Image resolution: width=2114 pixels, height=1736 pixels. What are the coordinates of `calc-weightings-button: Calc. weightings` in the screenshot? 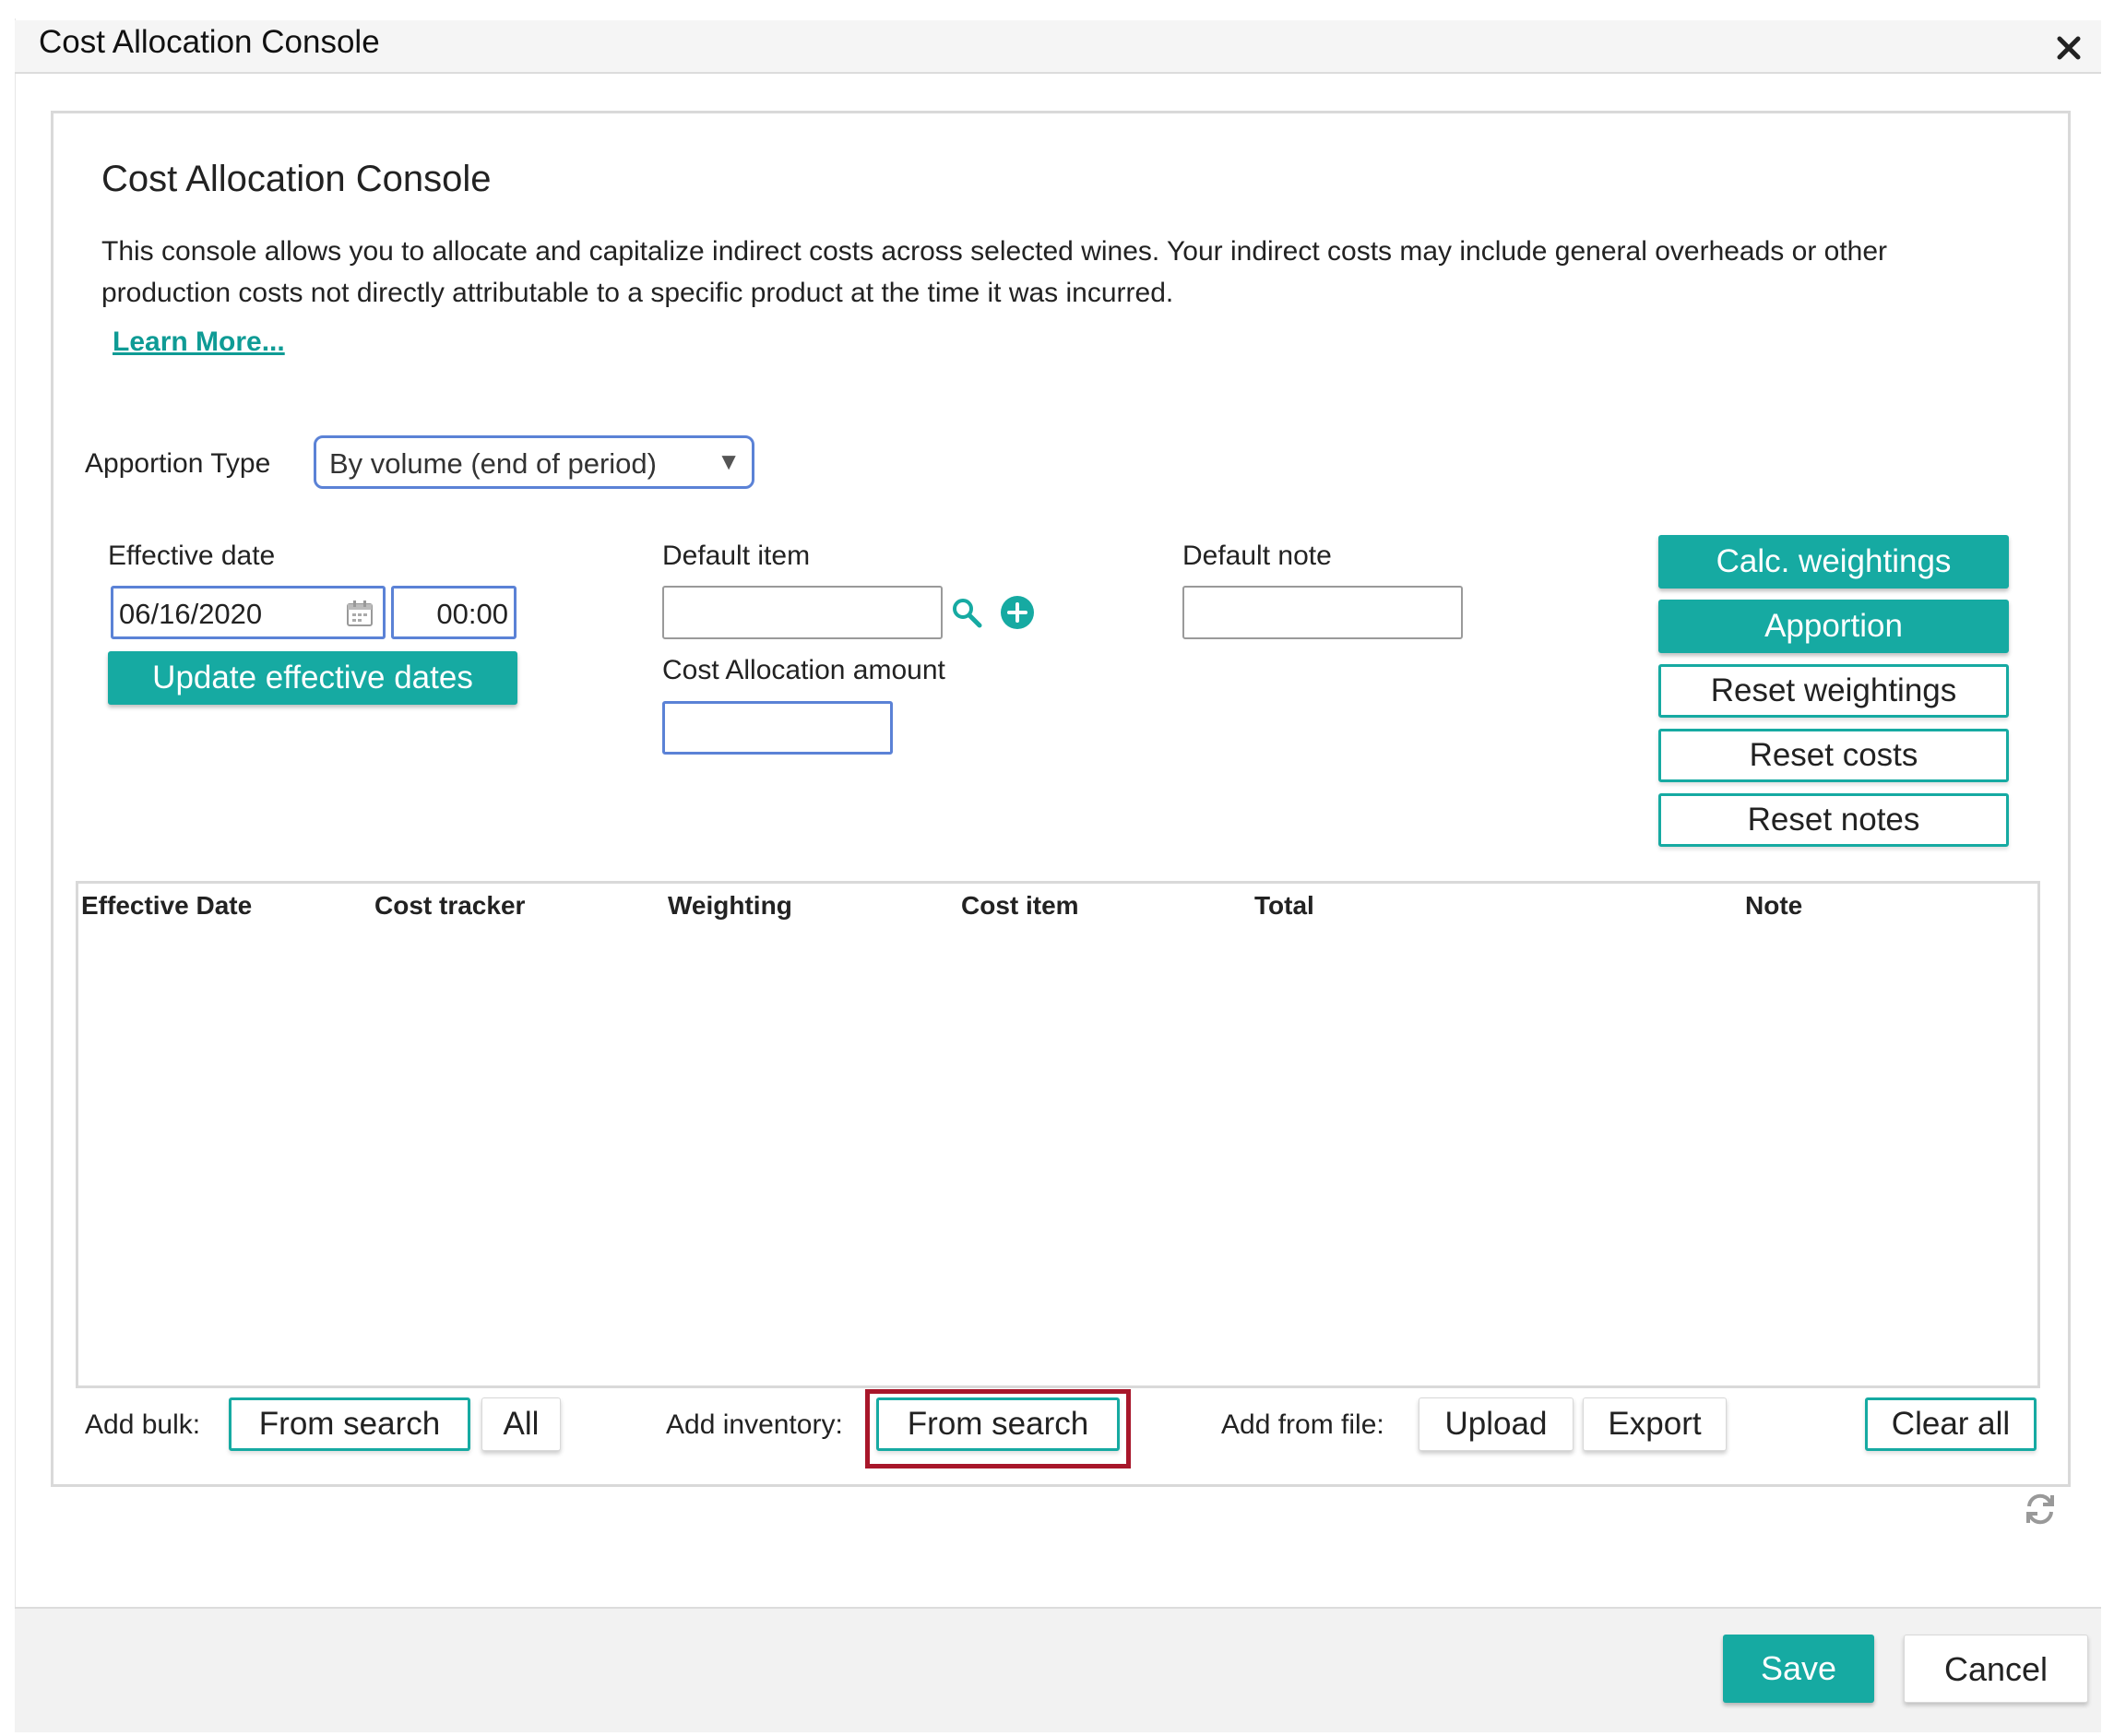 It's located at (1833, 562).